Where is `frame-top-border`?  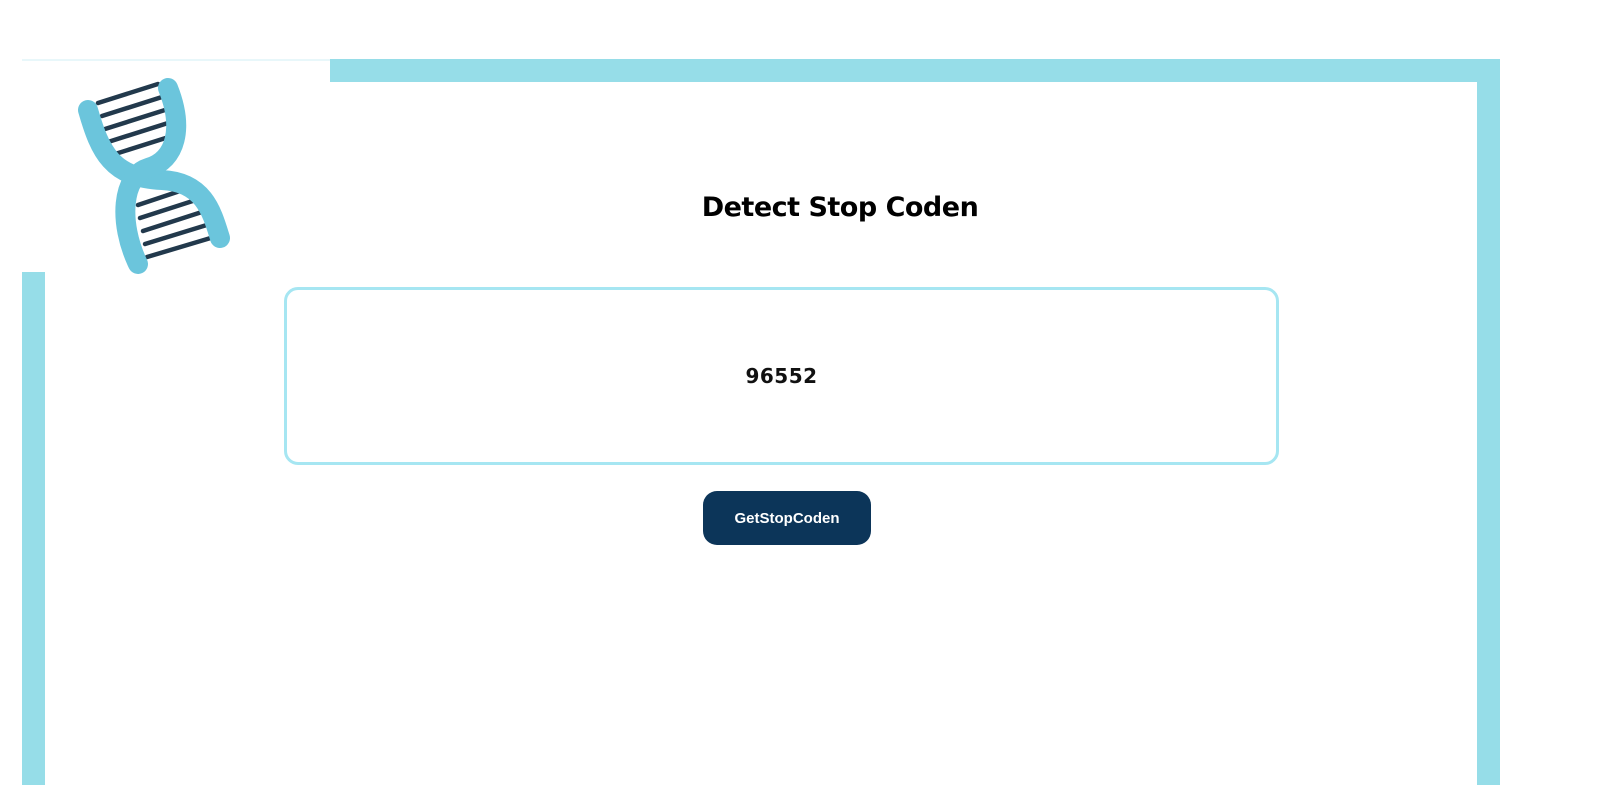
frame-top-border is located at coordinates (915, 70).